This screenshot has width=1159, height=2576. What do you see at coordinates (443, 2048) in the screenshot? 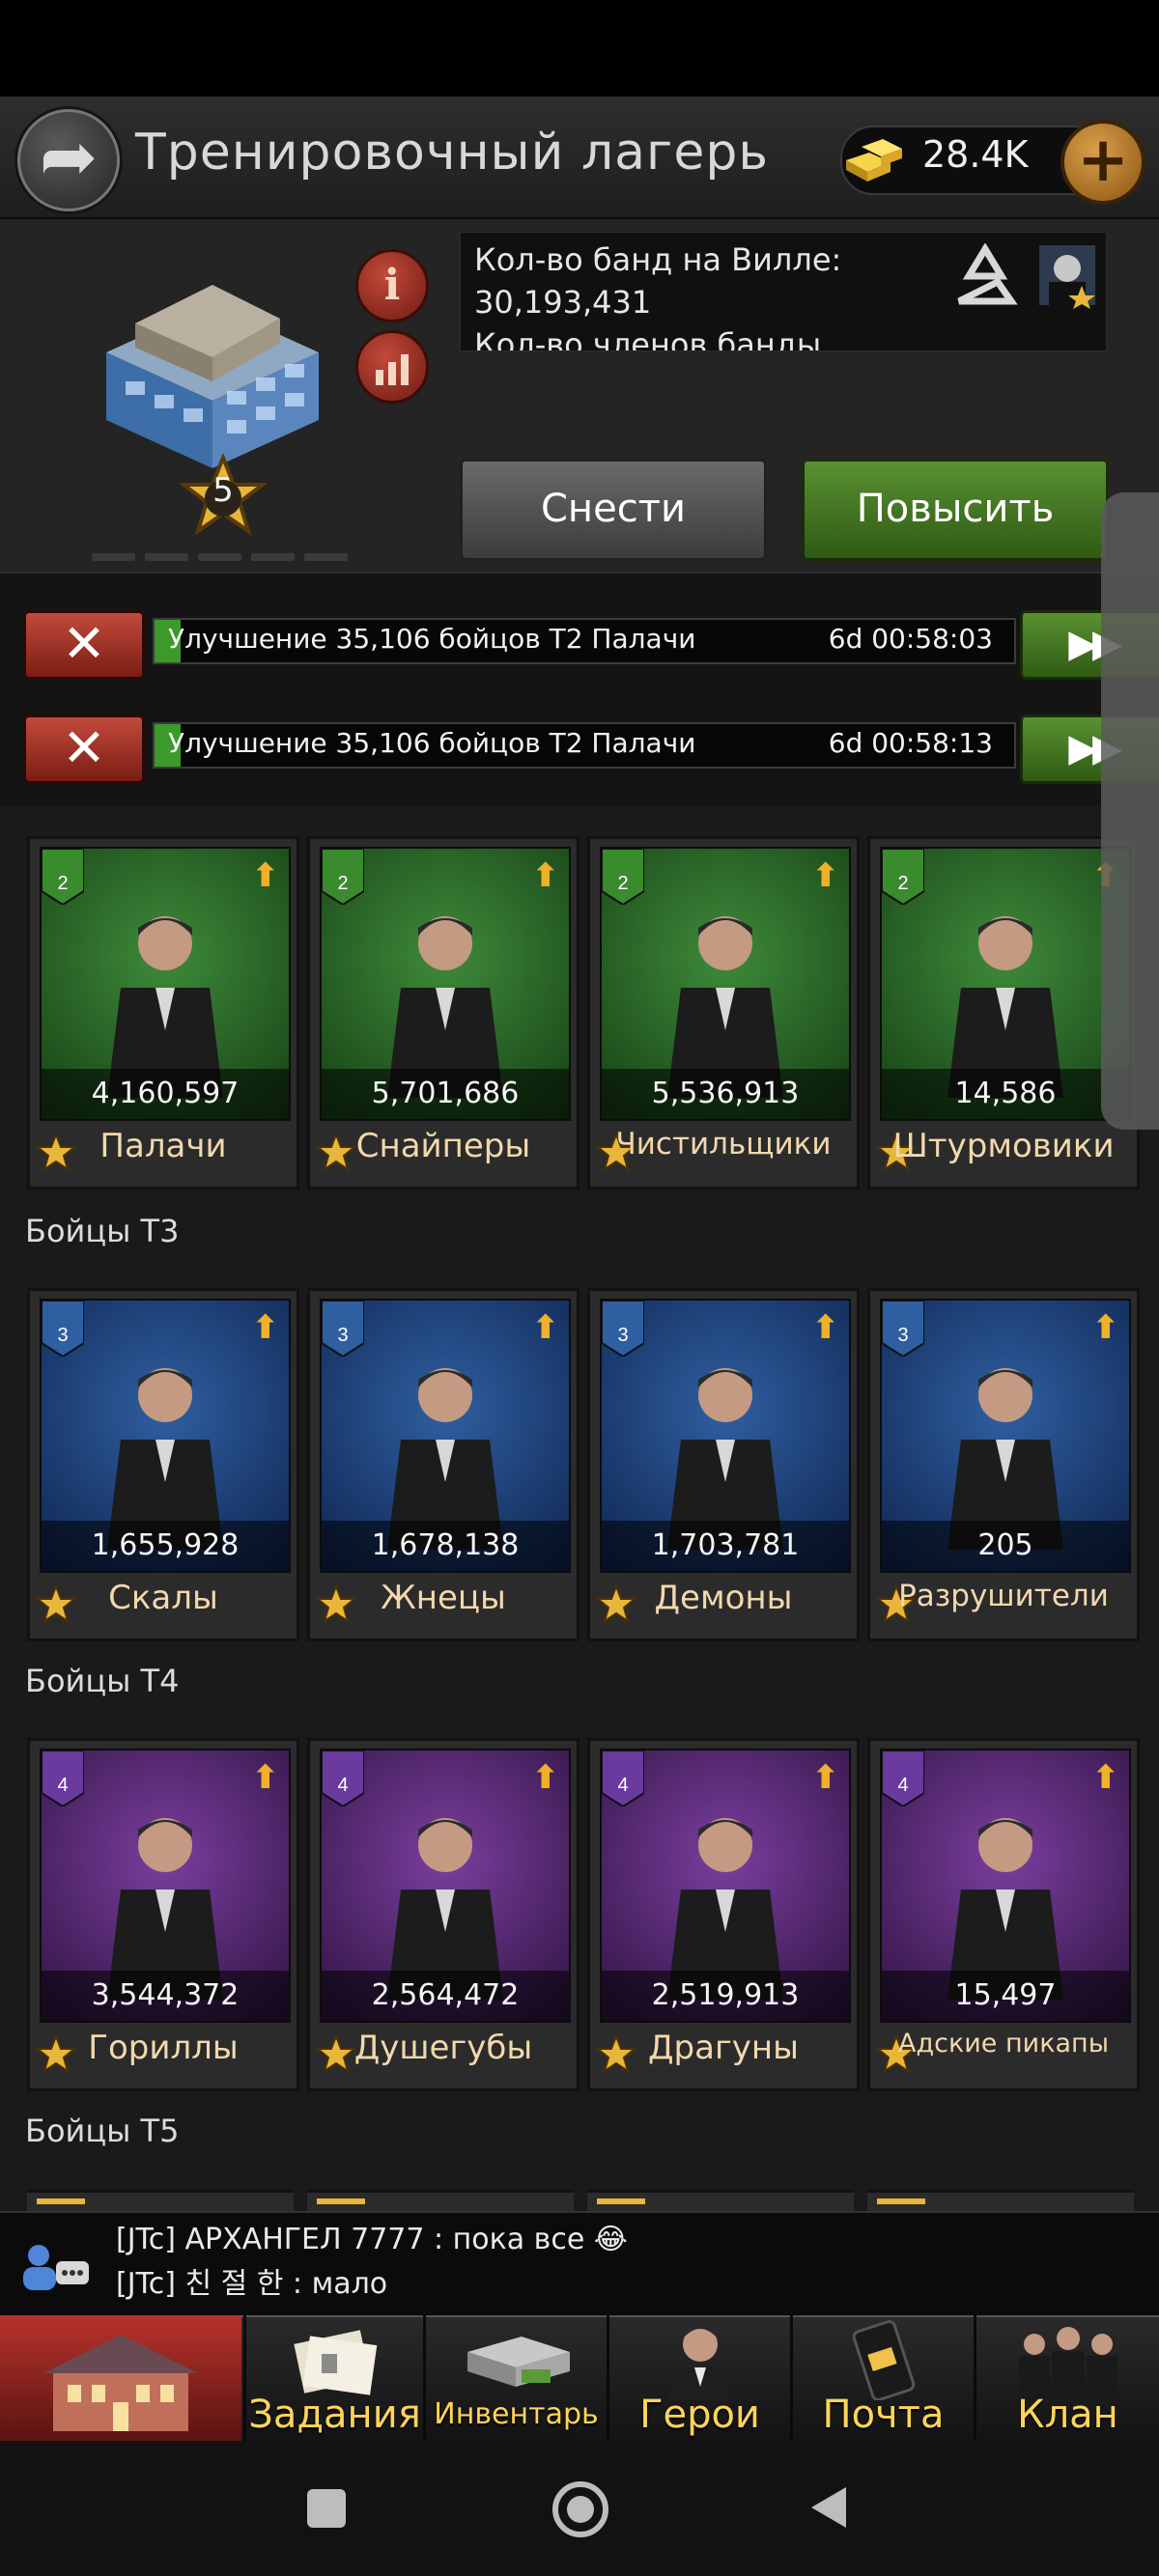
I see `unit-name: Душегубы` at bounding box center [443, 2048].